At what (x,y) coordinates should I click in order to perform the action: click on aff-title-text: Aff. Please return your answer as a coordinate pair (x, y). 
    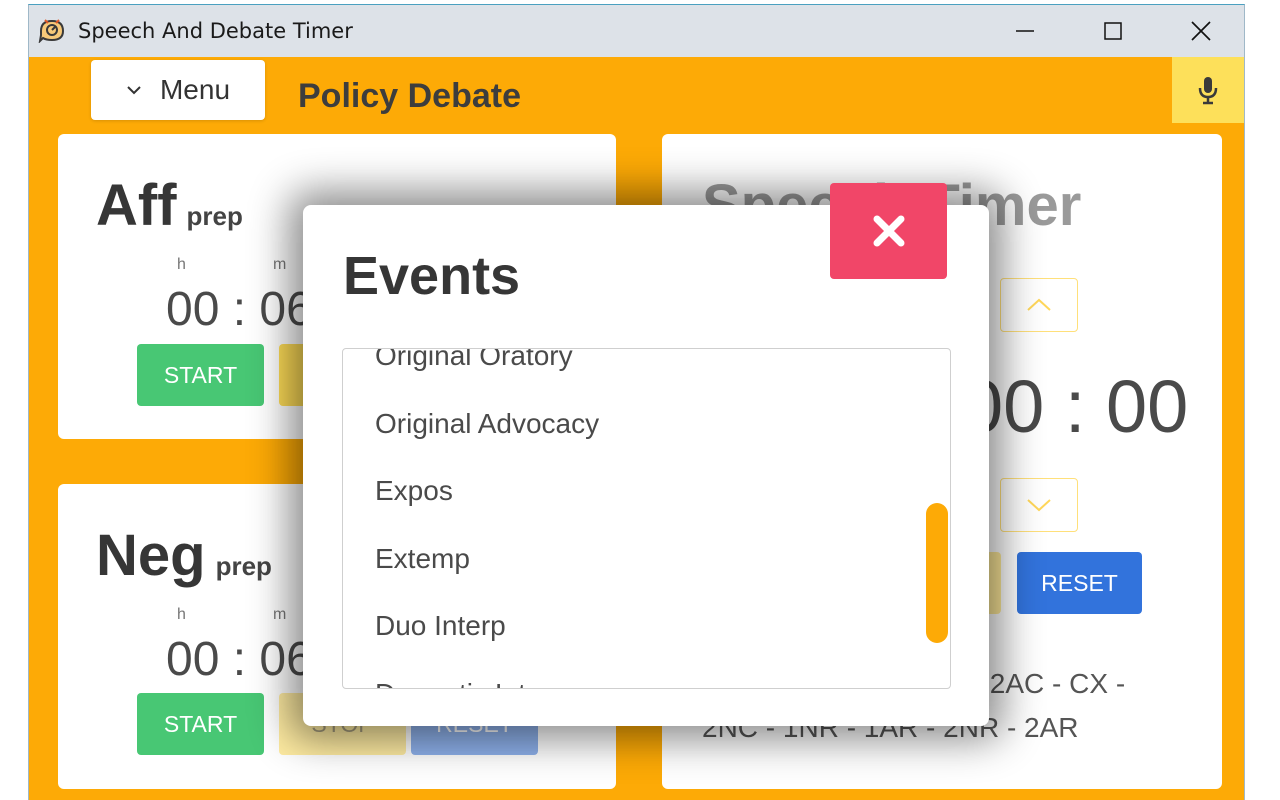
    Looking at the image, I should click on (136, 205).